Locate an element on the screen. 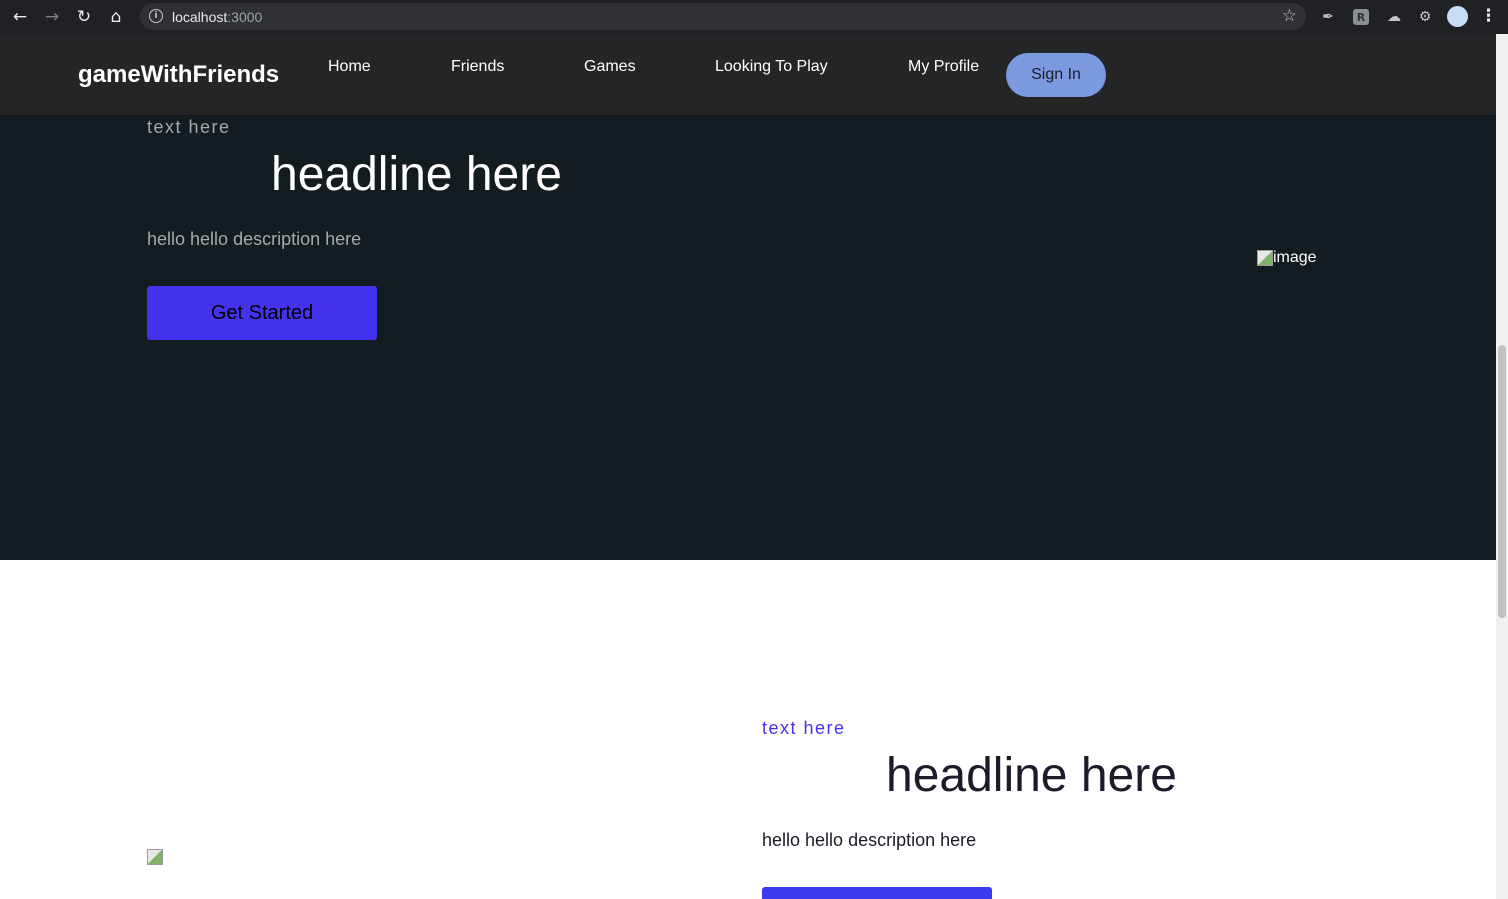 This screenshot has height=899, width=1508. pen-extension-icon: ✒ is located at coordinates (1328, 17).